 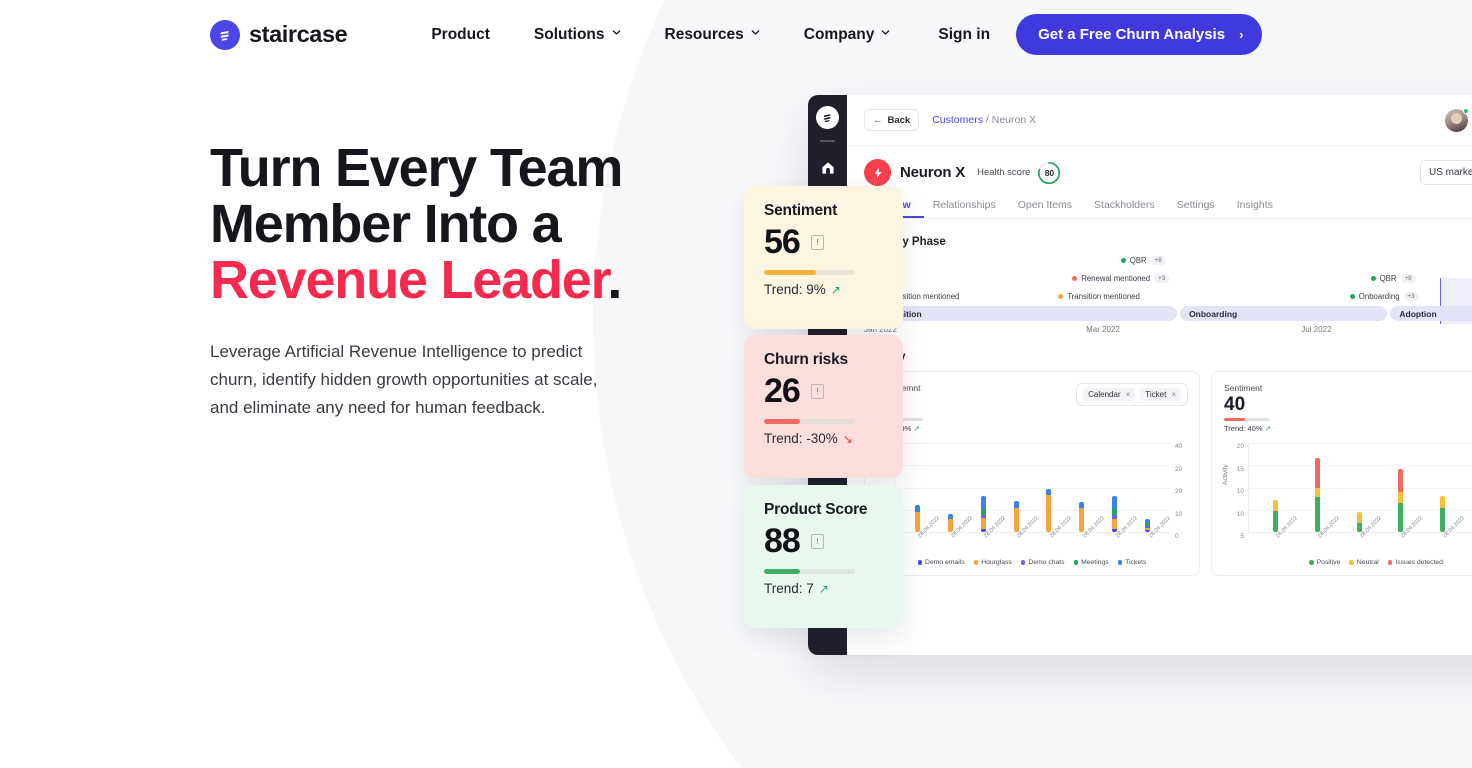 I want to click on legend-item: Demo emails, so click(x=941, y=562).